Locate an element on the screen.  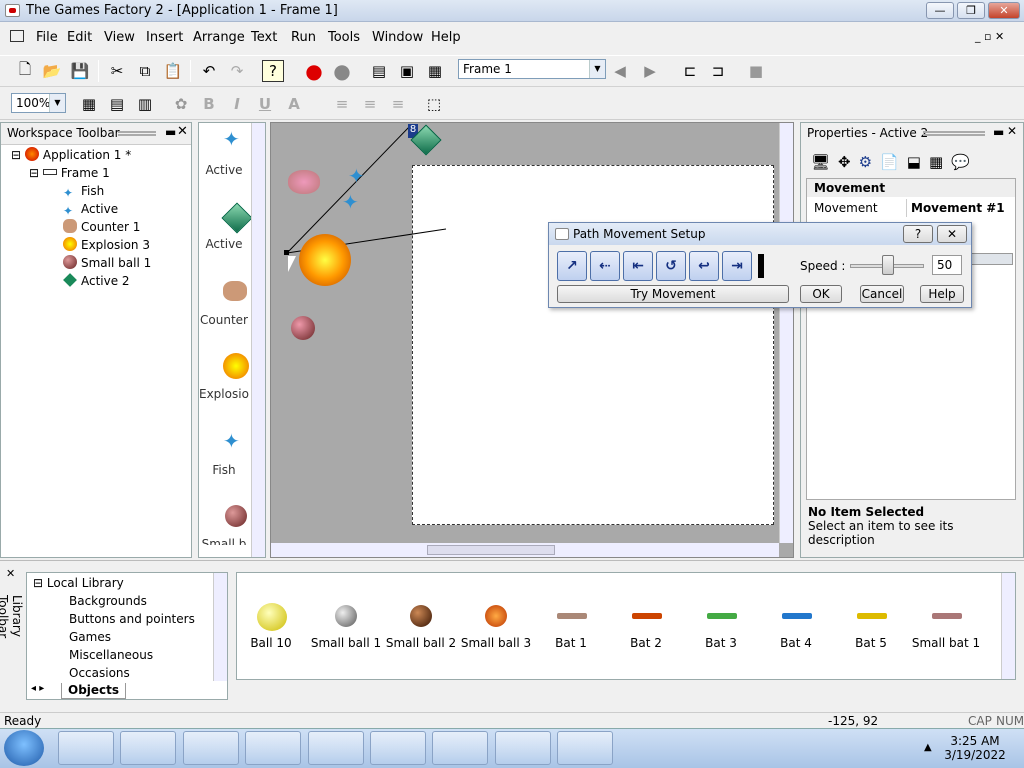
tree-folder: Backgrounds is located at coordinates (108, 601).